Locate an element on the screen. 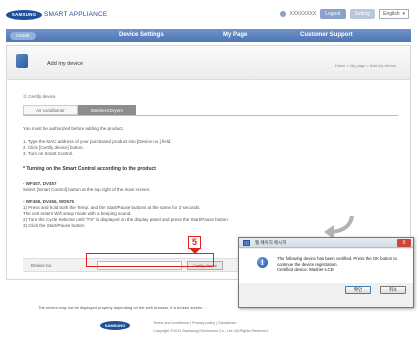  close-button: X is located at coordinates (404, 243).